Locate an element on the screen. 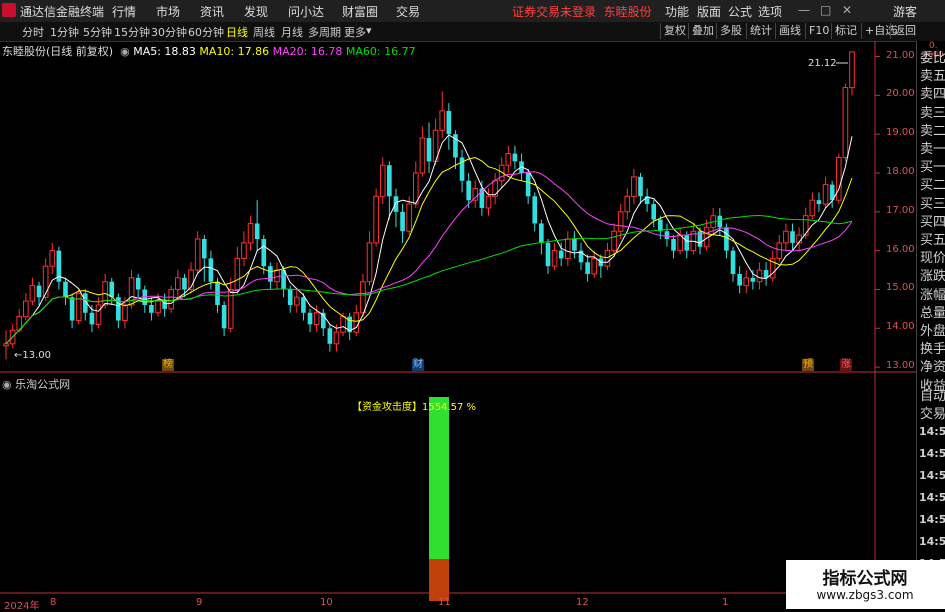  indicator-name: 乐淘公式网 is located at coordinates (43, 384).